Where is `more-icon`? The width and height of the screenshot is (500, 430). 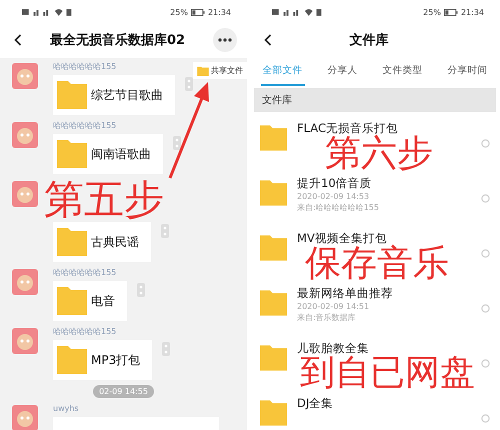 more-icon is located at coordinates (225, 40).